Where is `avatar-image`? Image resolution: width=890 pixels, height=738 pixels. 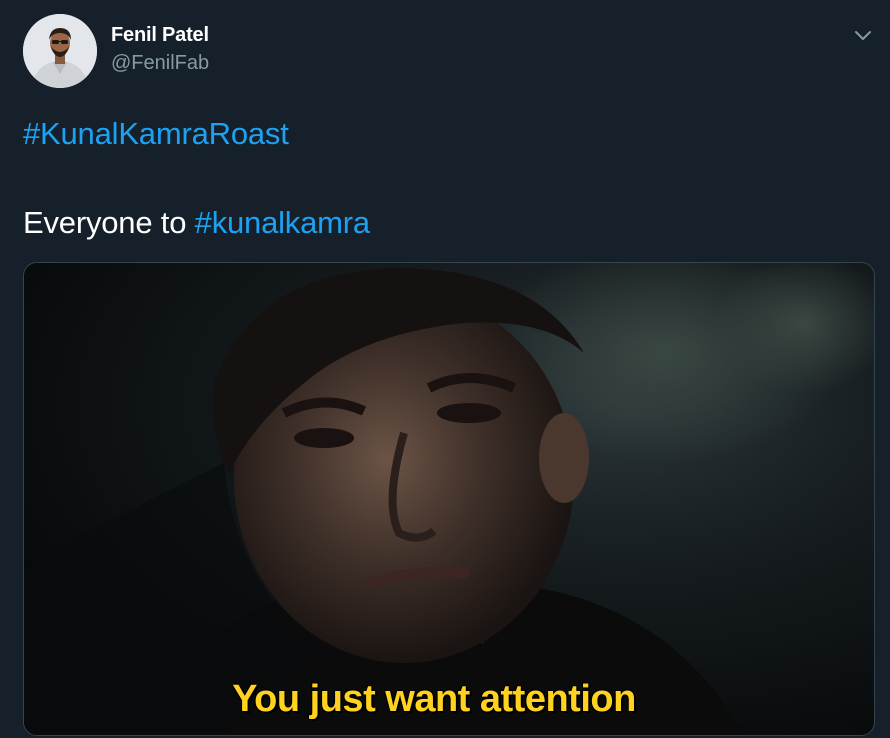 avatar-image is located at coordinates (60, 51).